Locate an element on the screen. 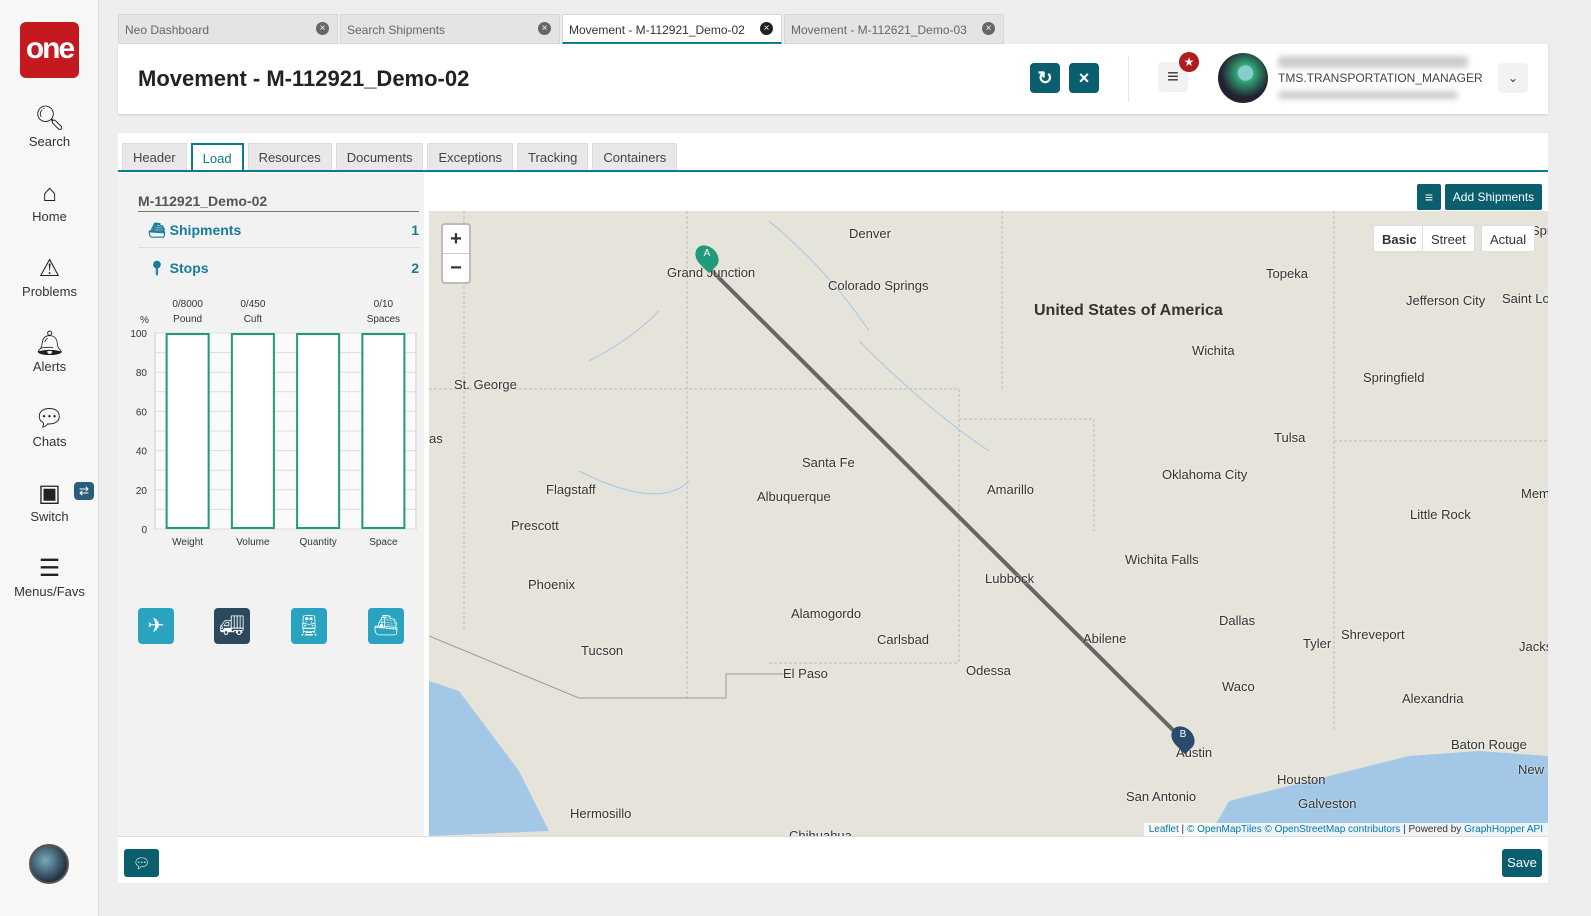 The image size is (1591, 916). city-label: Phoenix is located at coordinates (551, 584).